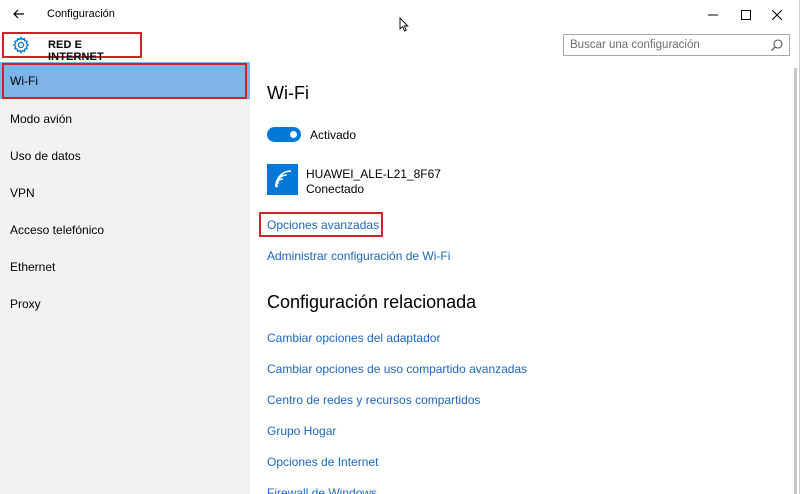  Describe the element at coordinates (746, 14) in the screenshot. I see `maximize-icon` at that location.